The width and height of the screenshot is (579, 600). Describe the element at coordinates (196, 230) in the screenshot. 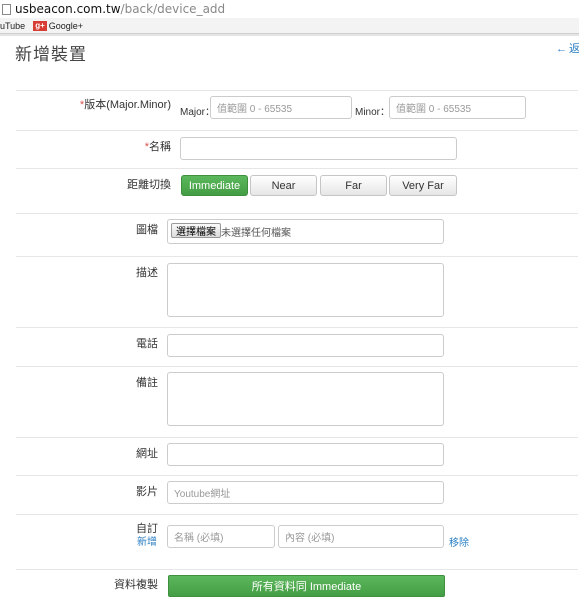

I see `choose-file-button: 選擇檔案` at that location.